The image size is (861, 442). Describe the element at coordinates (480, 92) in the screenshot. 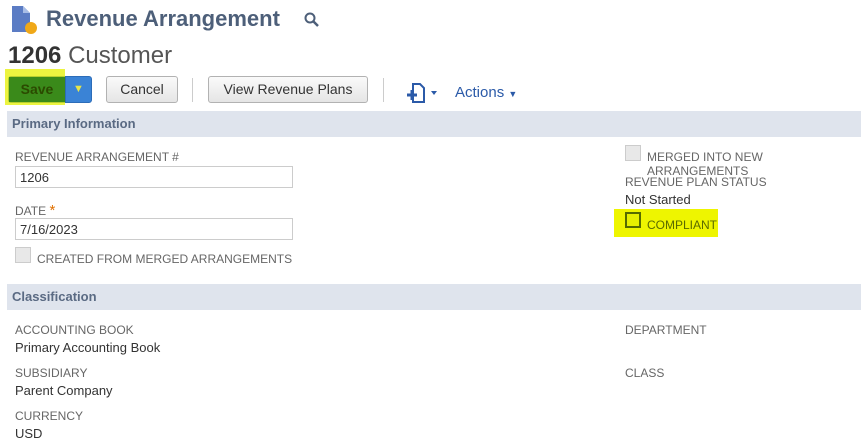

I see `actions-label: Actions` at that location.